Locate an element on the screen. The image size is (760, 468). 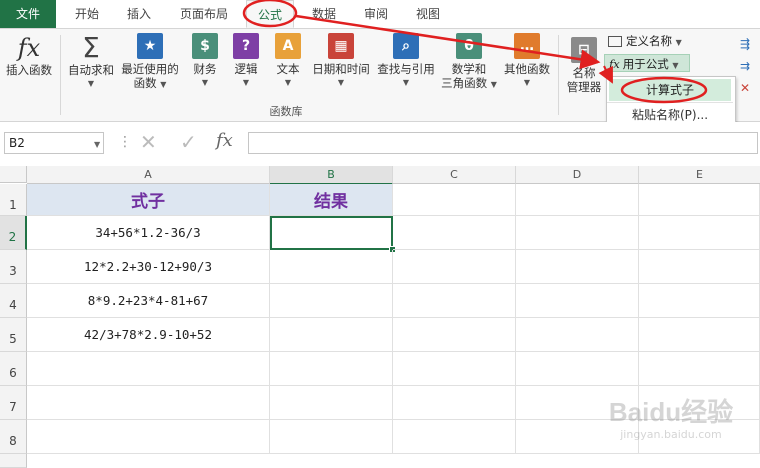
annotation-overlay is located at coordinates (475, 52).